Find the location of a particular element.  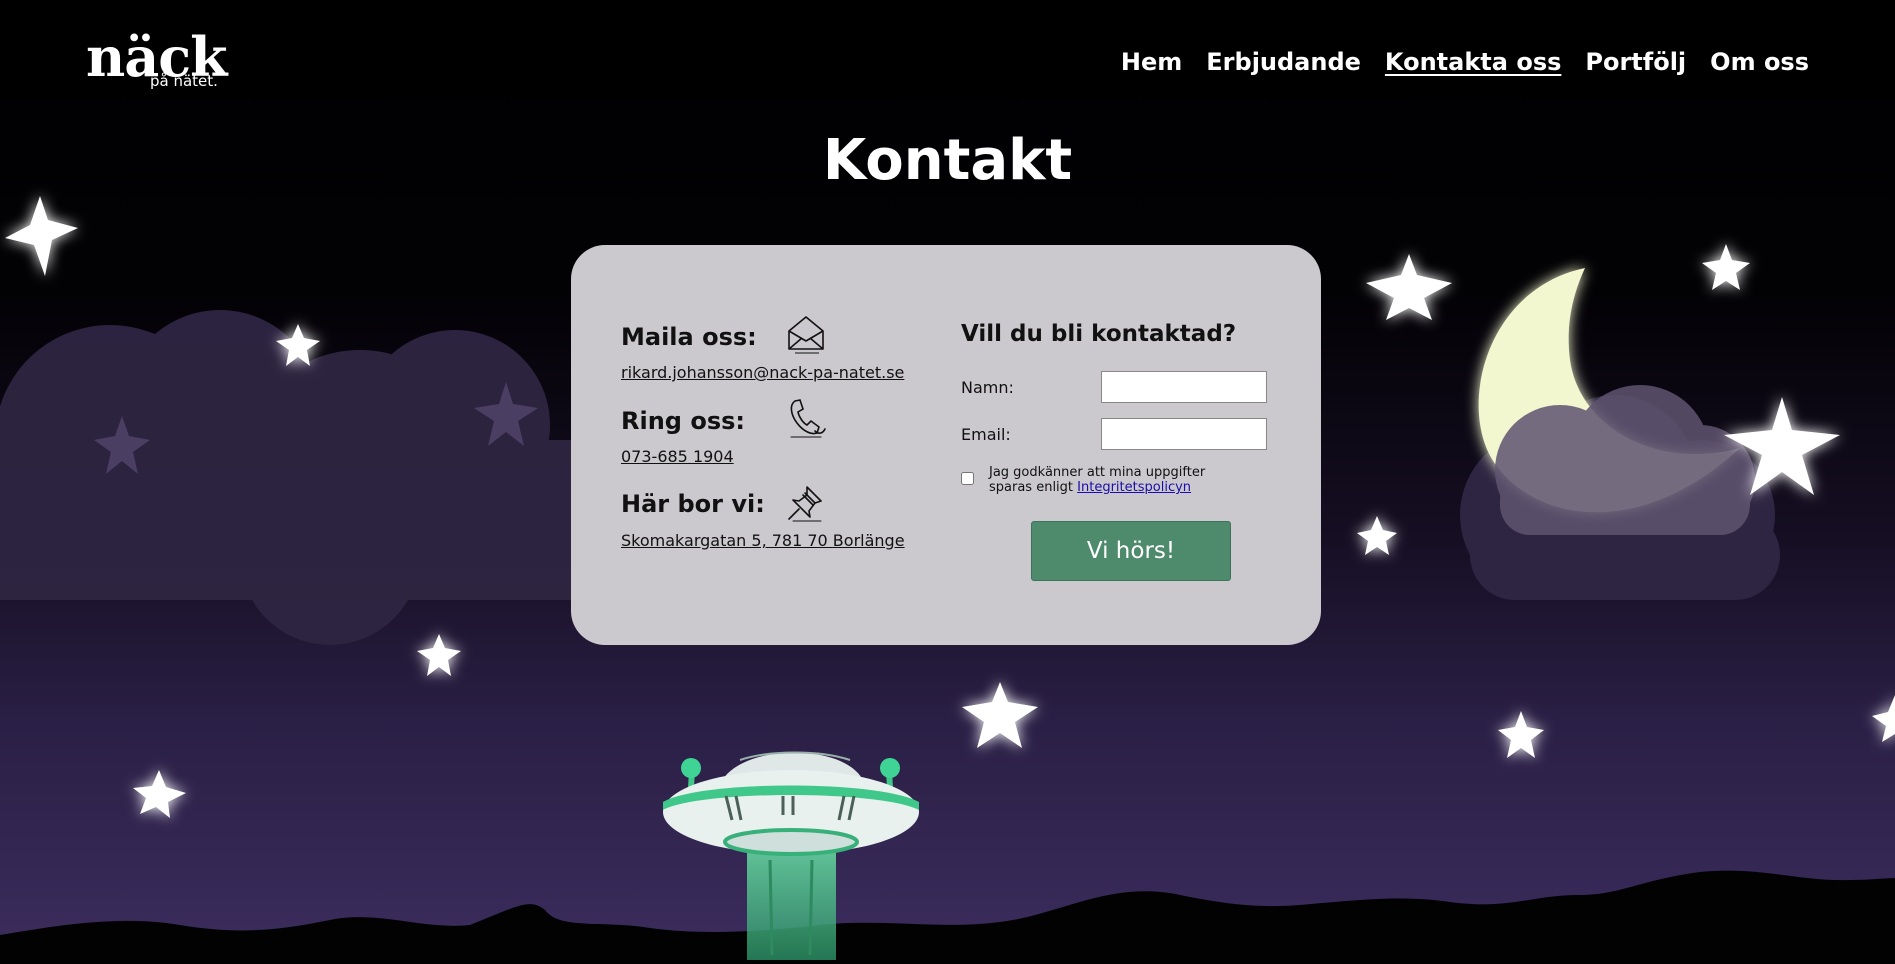

left-clouds is located at coordinates (295, 477).